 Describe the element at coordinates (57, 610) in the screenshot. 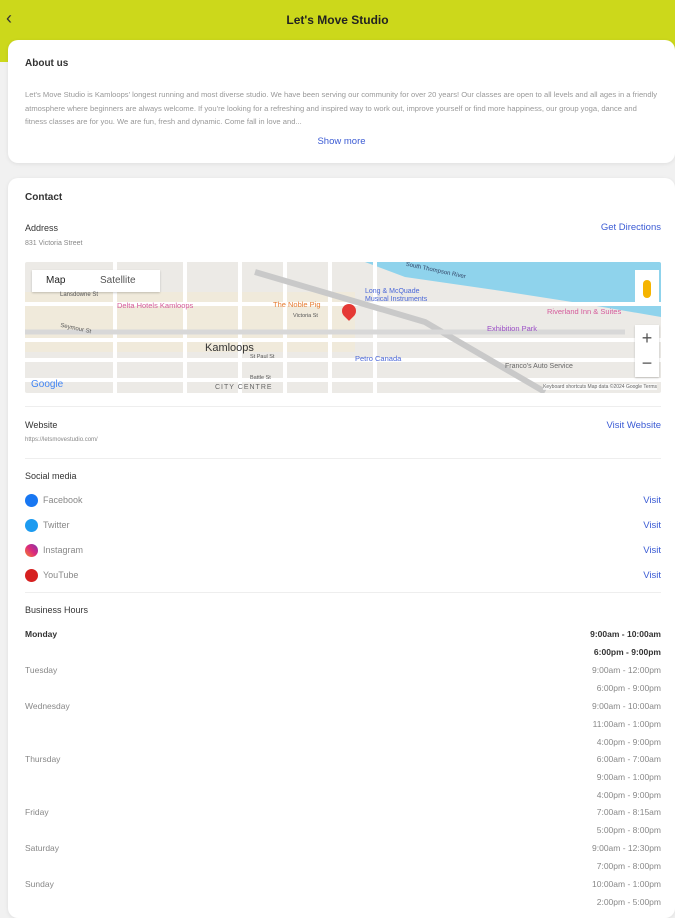

I see `hours-heading: Business Hours` at that location.